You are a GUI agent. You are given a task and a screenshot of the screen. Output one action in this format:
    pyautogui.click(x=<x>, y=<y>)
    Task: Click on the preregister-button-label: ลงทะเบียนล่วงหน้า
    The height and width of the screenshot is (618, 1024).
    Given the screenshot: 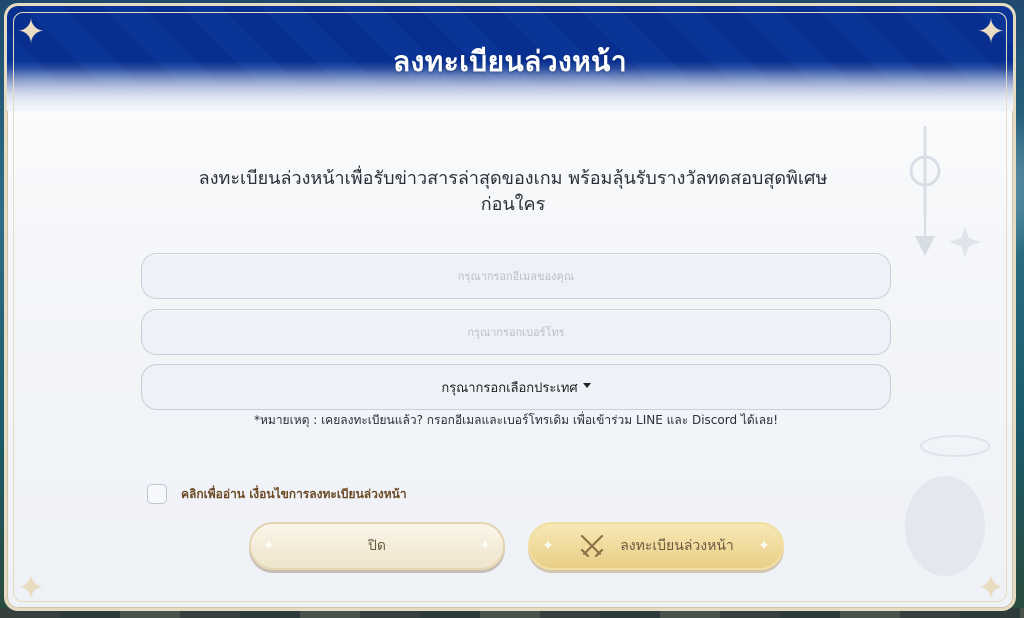 What is the action you would take?
    pyautogui.click(x=677, y=546)
    